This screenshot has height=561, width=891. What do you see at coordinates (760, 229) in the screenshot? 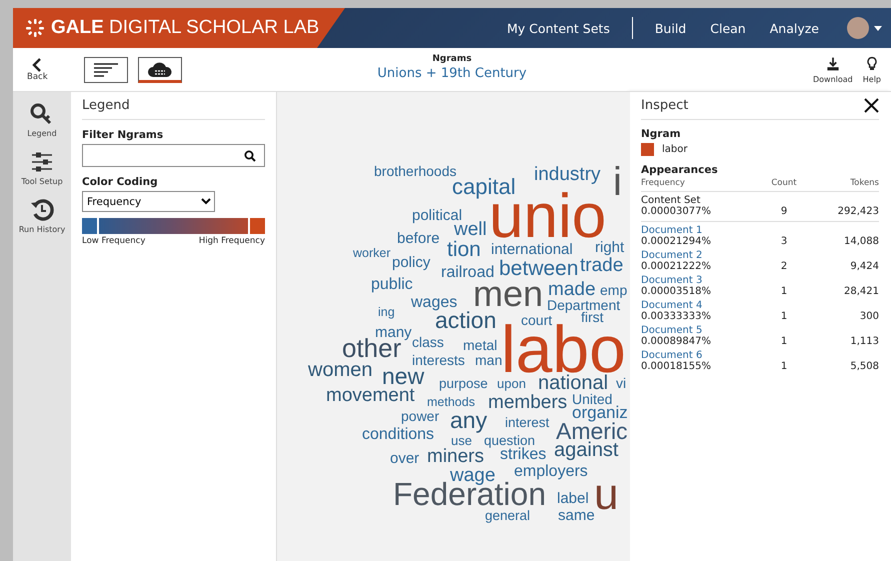
I see `document-link: Document 1` at bounding box center [760, 229].